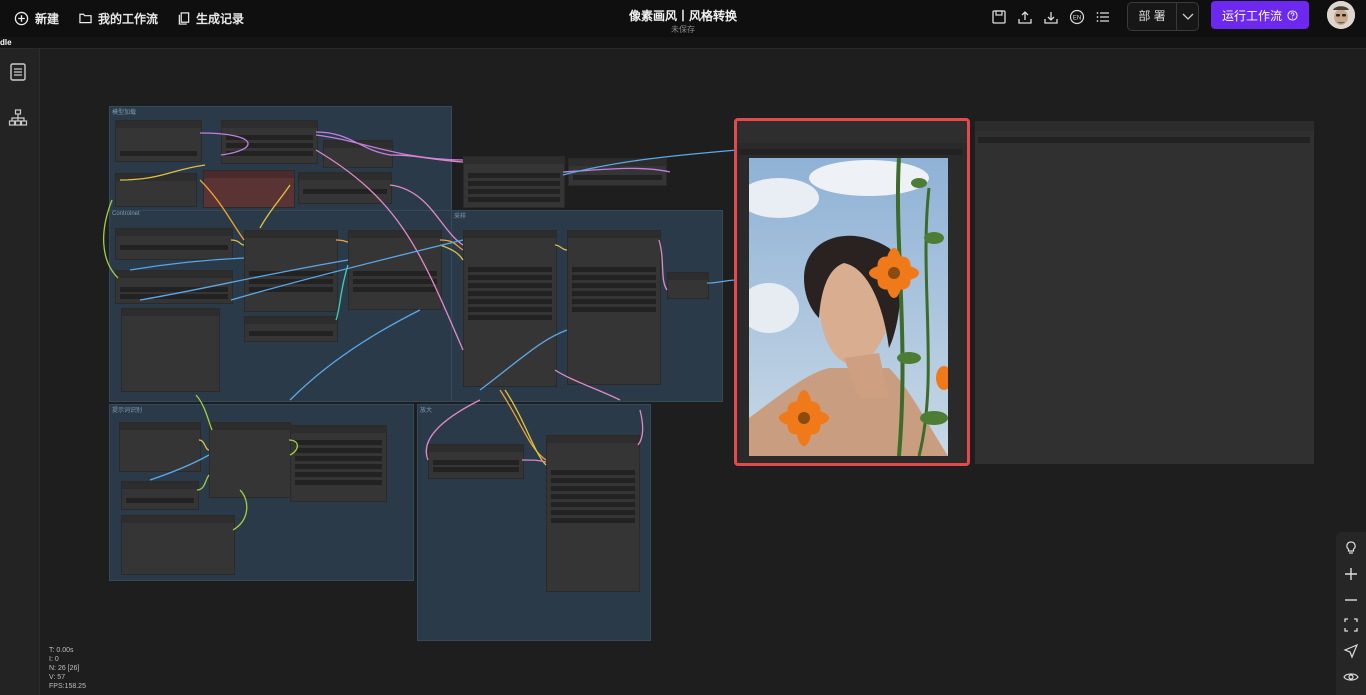 This screenshot has width=1366, height=695. I want to click on canvas-toolbar, so click(1351, 613).